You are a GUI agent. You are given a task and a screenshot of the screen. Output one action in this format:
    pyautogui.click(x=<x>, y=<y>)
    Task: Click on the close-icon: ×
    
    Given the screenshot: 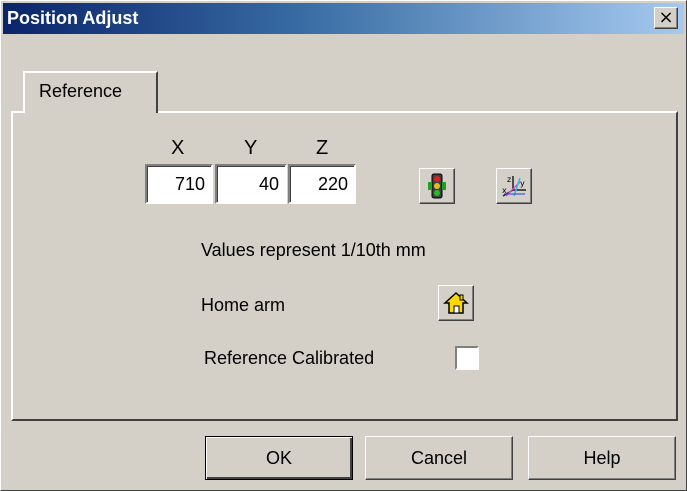 What is the action you would take?
    pyautogui.click(x=666, y=17)
    